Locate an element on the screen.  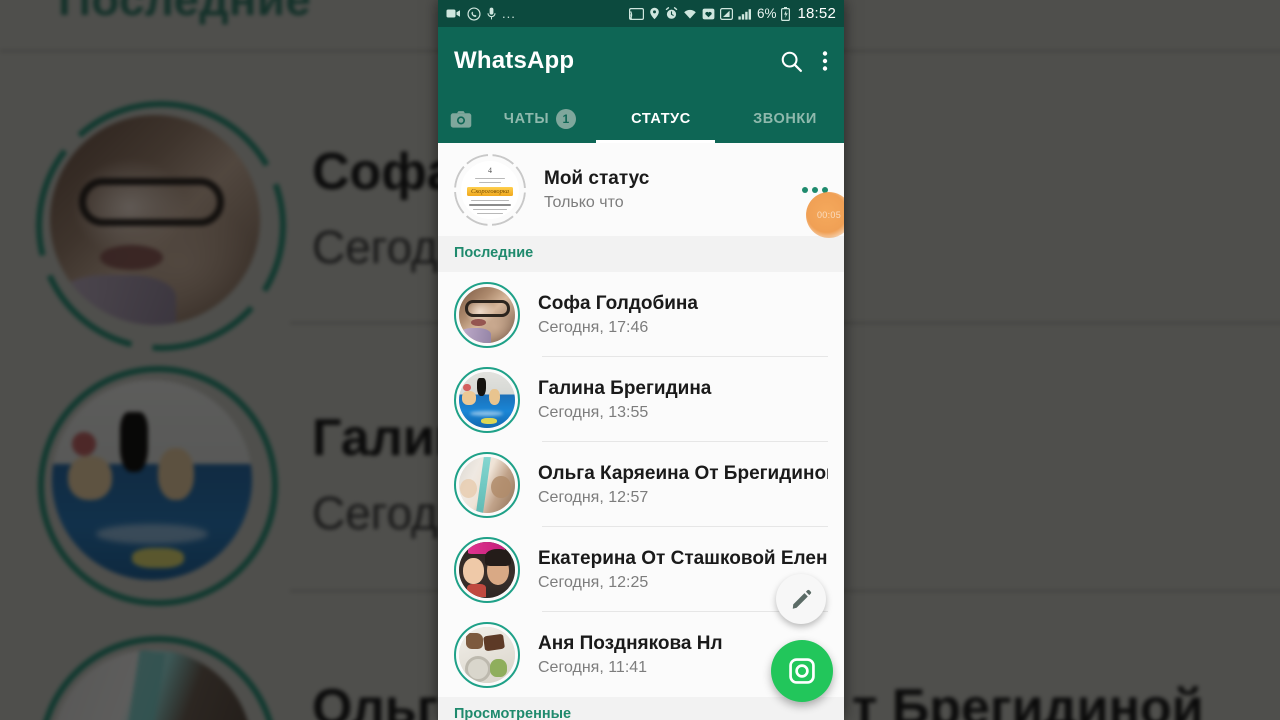
android-status-bar: ... 6% 18:52 is located at coordinates (641, 13).